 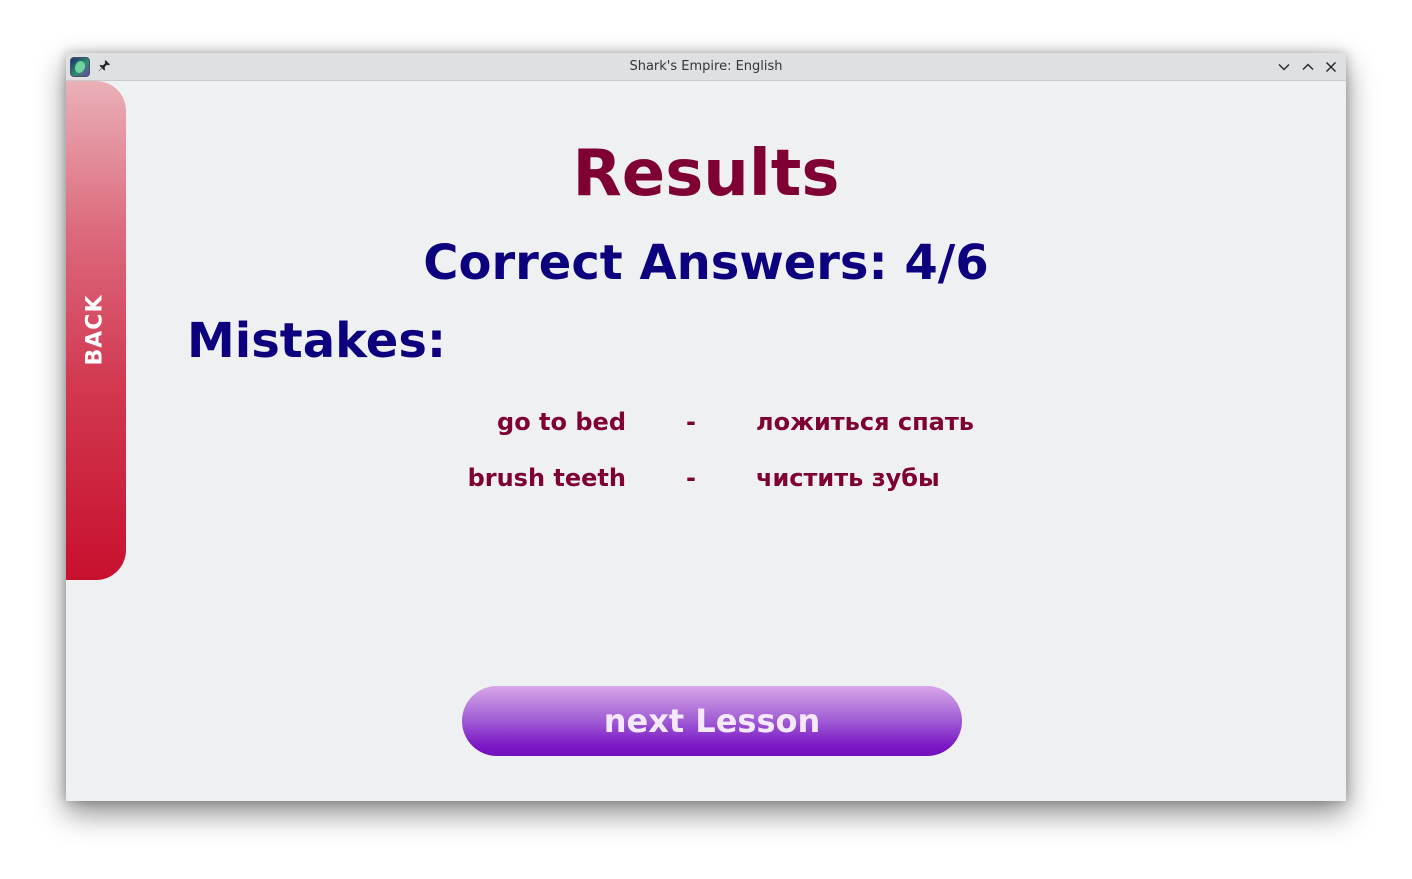 I want to click on titlebar: Shark's Empire: English, so click(x=706, y=67).